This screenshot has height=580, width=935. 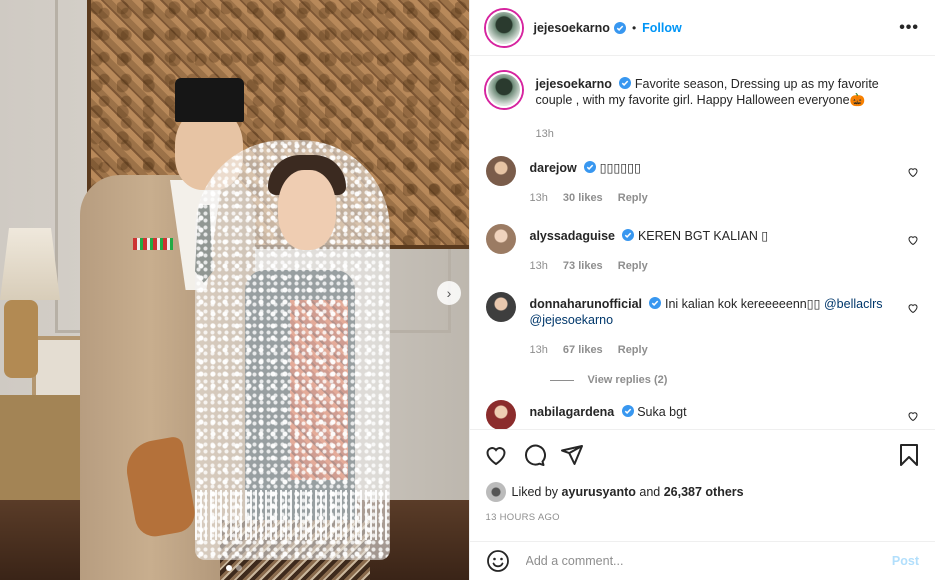 I want to click on comment-row: nabilagardena Suka bgt, so click(x=702, y=415).